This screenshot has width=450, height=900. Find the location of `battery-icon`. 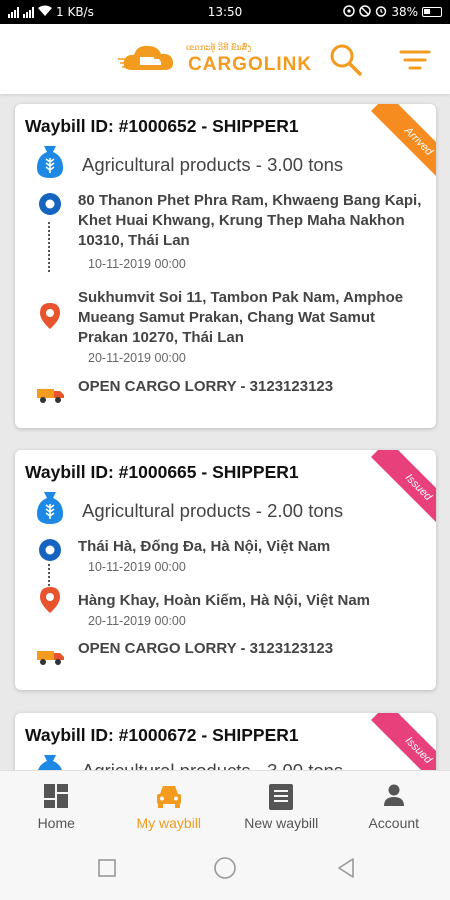

battery-icon is located at coordinates (432, 12).